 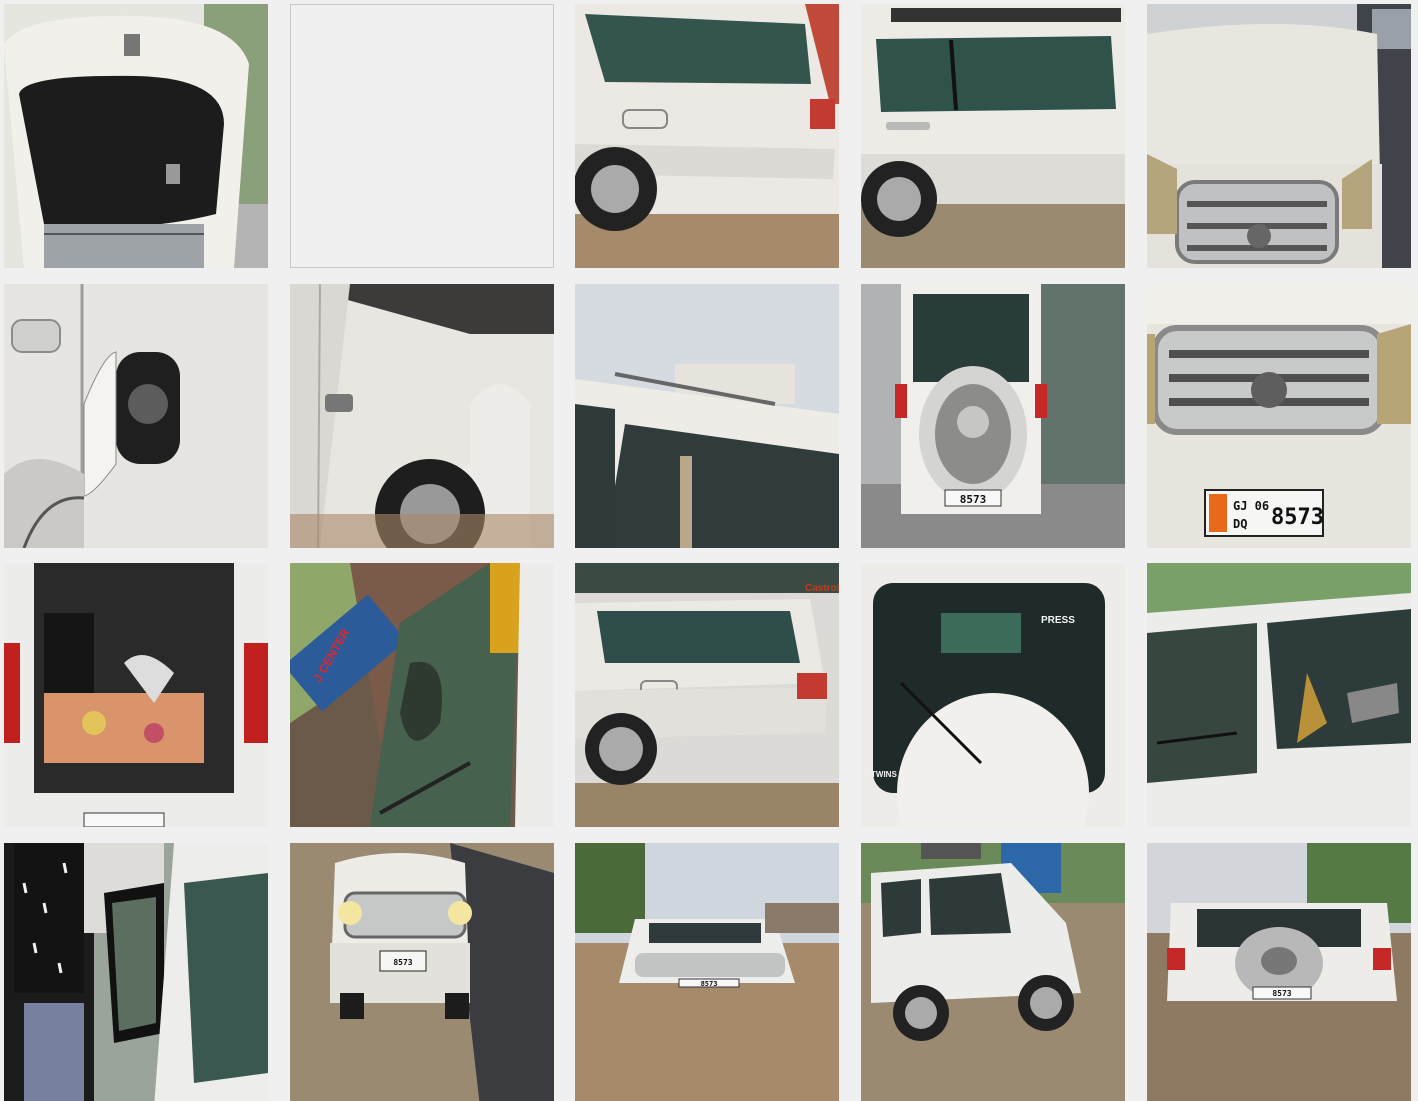 I want to click on photo-side-angle-view, so click(x=993, y=972).